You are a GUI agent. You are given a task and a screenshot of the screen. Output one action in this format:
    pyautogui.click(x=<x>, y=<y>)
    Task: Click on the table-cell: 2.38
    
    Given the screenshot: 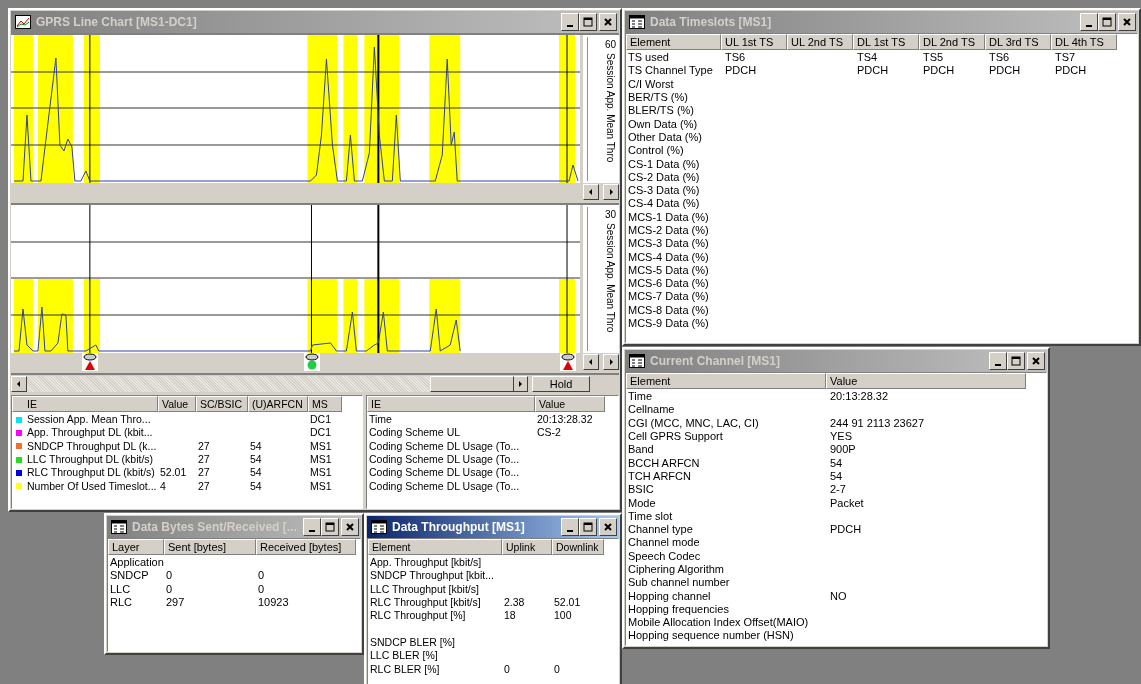 What is the action you would take?
    pyautogui.click(x=514, y=603)
    